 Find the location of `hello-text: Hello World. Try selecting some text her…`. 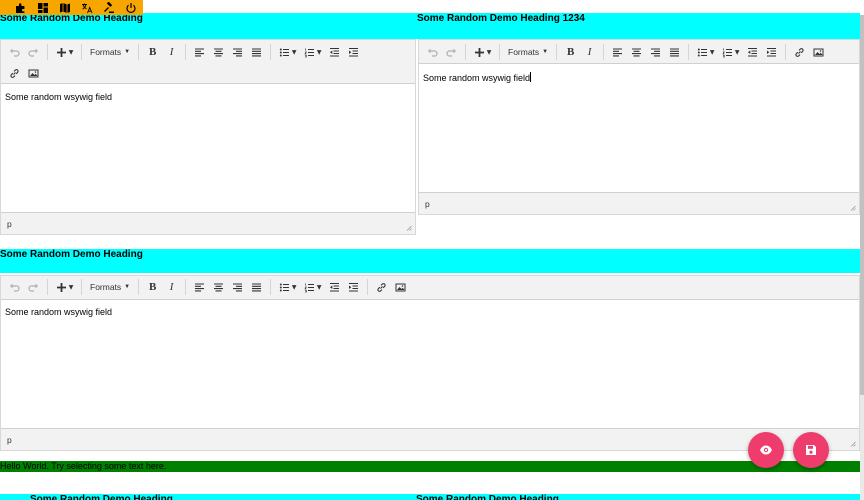

hello-text: Hello World. Try selecting some text her… is located at coordinates (83, 466).